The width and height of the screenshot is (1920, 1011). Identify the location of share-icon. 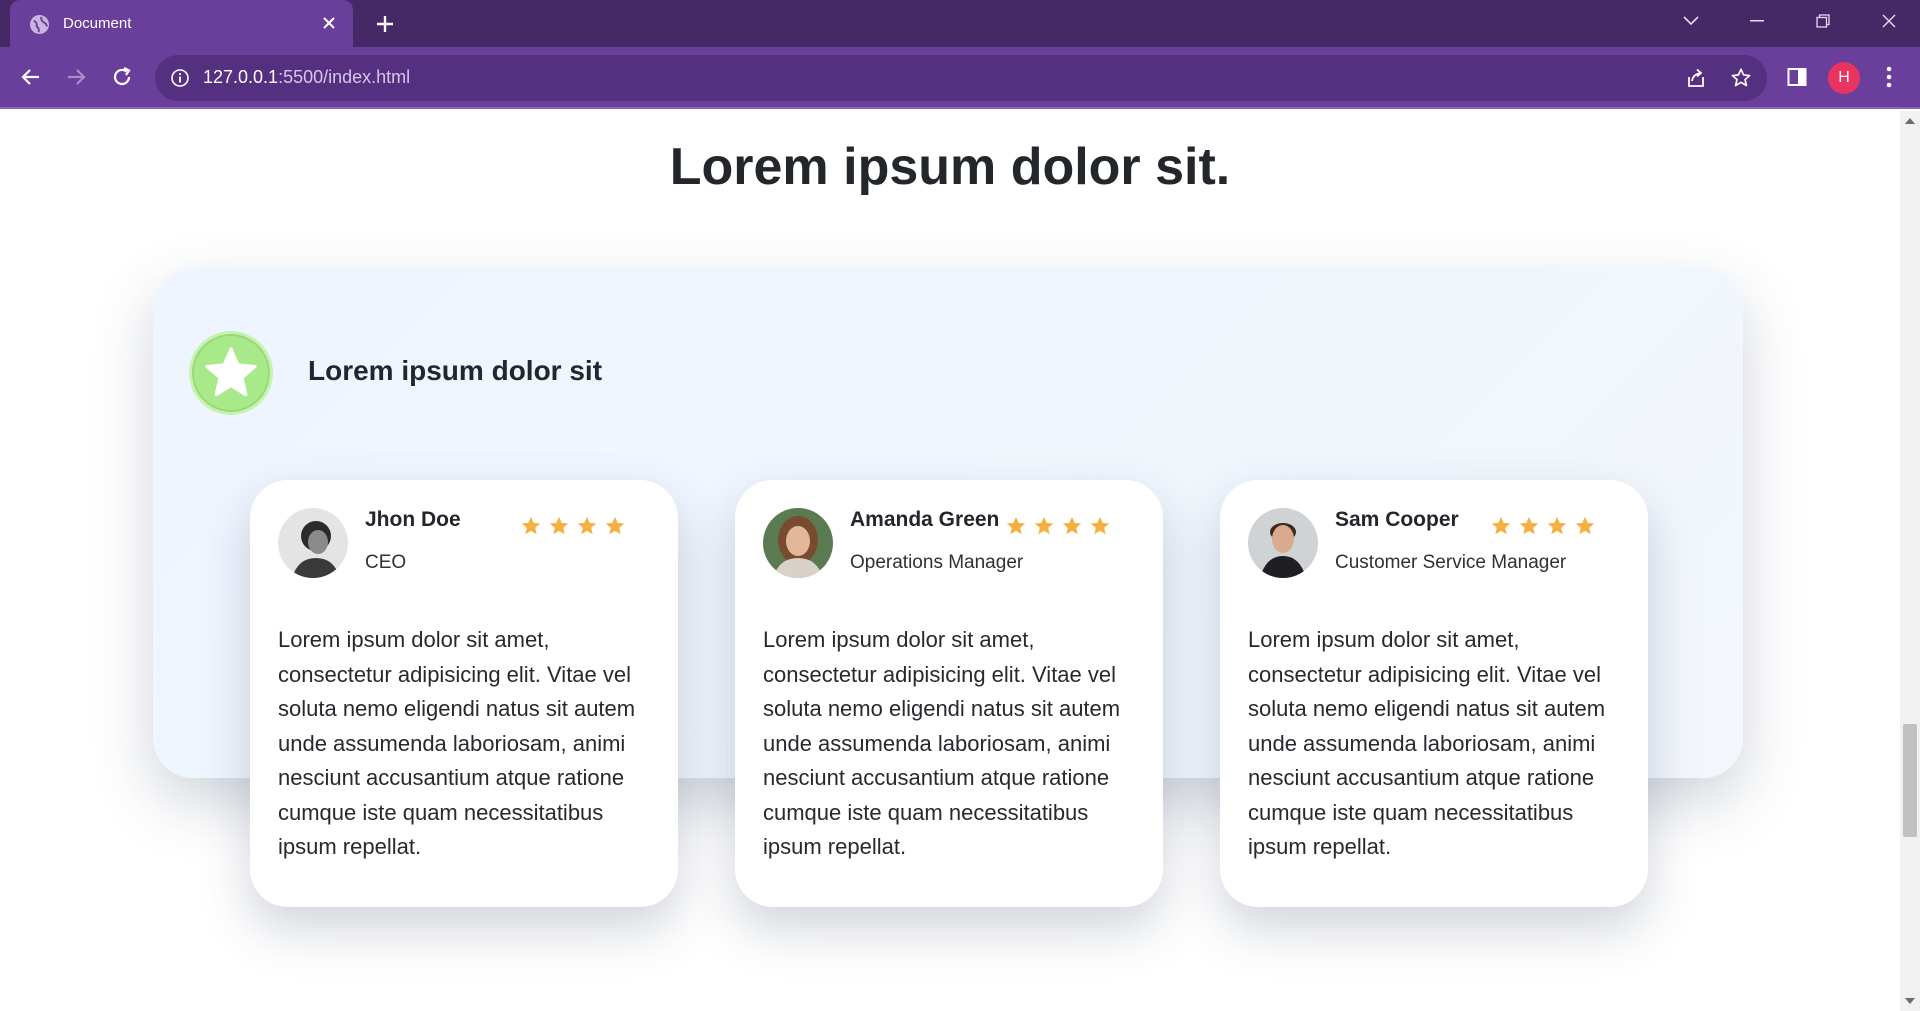
(1696, 78).